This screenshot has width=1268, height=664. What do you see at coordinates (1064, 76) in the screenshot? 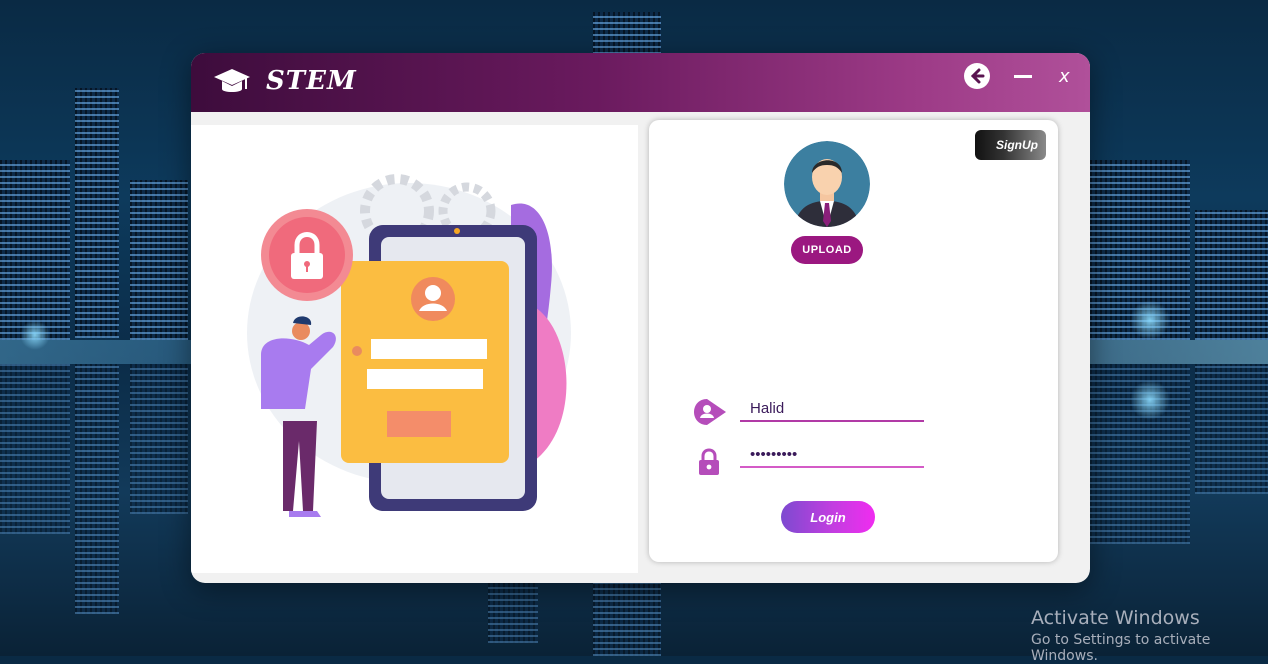
I see `close-button: x` at bounding box center [1064, 76].